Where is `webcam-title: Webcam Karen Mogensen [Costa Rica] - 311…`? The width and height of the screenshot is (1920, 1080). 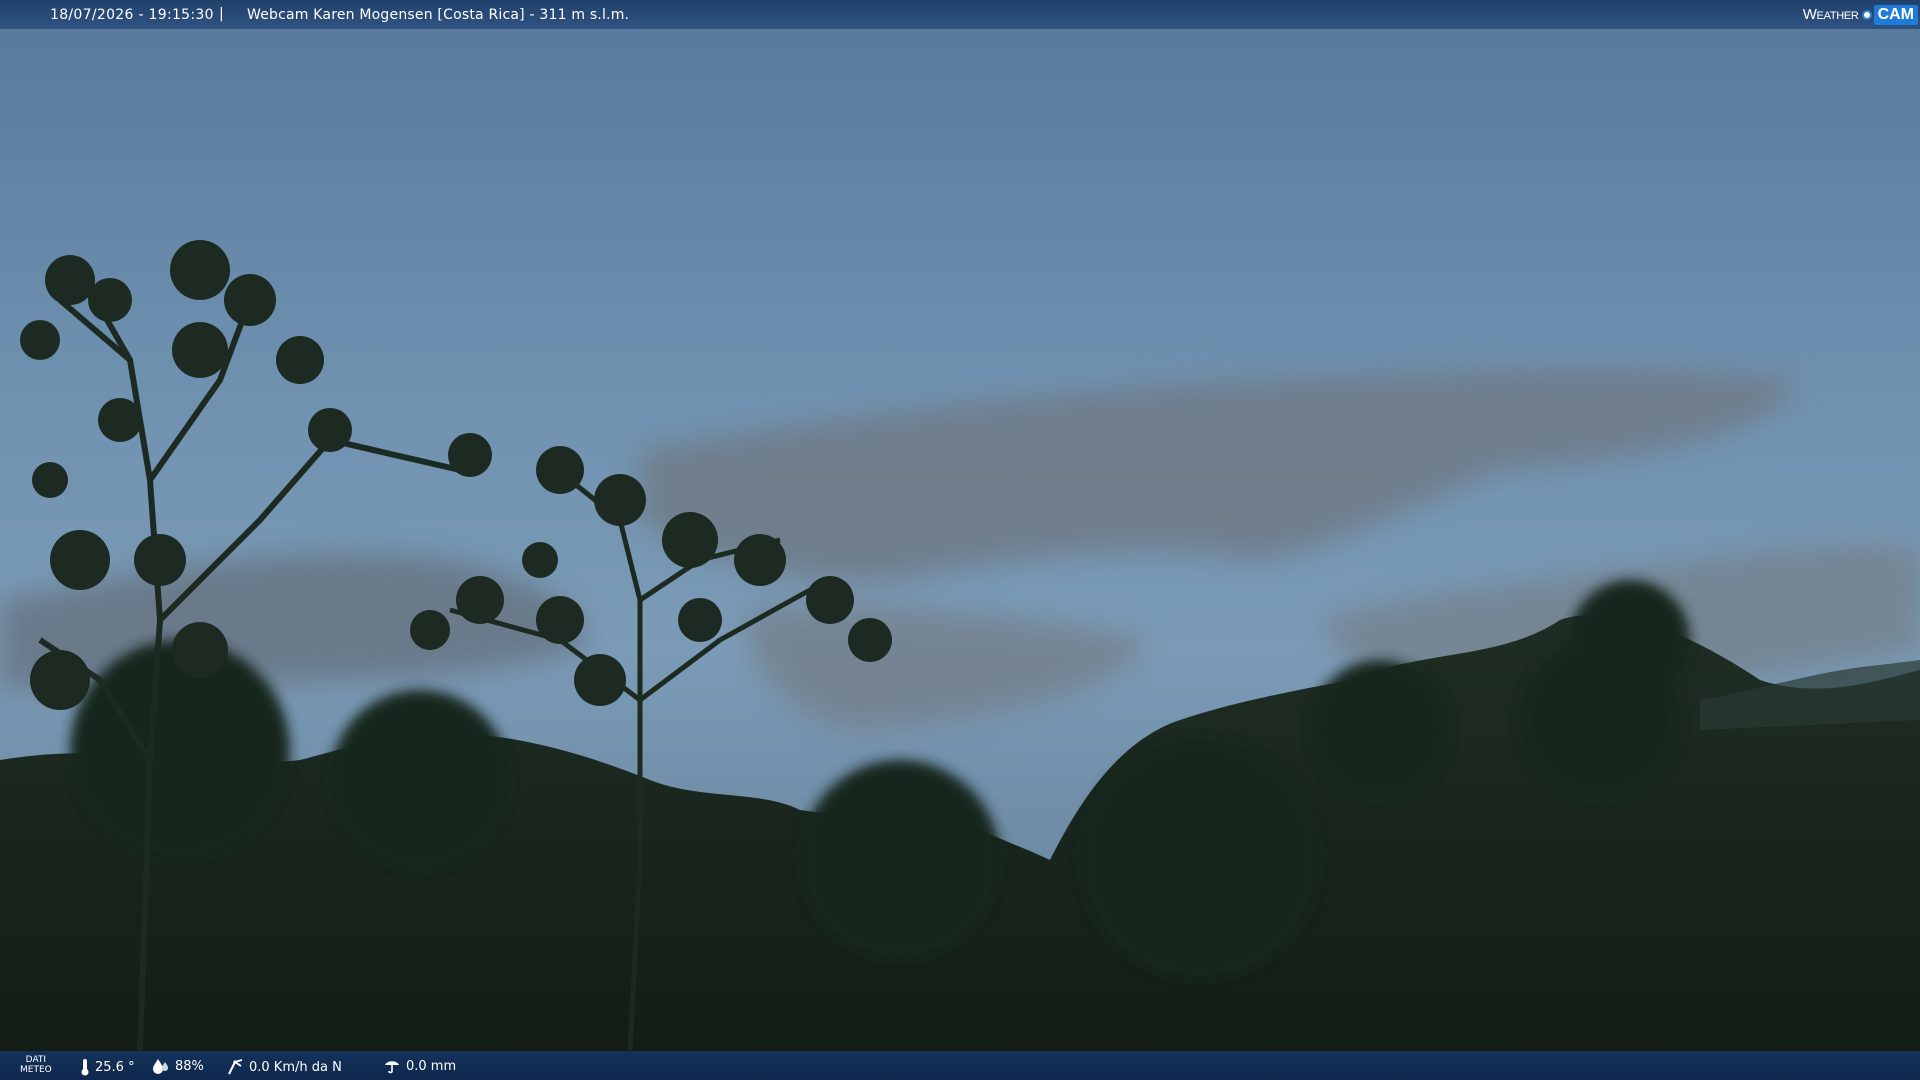
webcam-title: Webcam Karen Mogensen [Costa Rica] - 311… is located at coordinates (438, 15).